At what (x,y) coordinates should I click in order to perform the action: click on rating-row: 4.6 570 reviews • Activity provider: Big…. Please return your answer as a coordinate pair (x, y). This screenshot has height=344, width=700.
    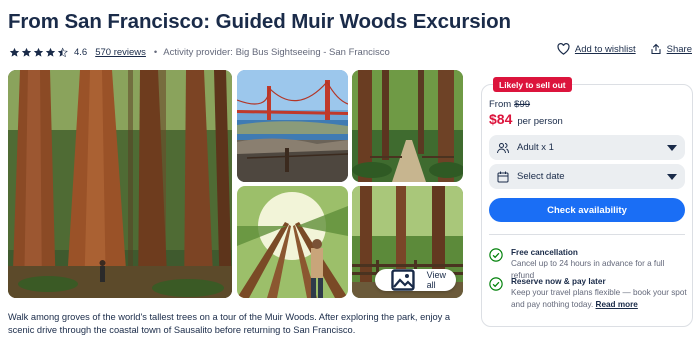
    Looking at the image, I should click on (199, 52).